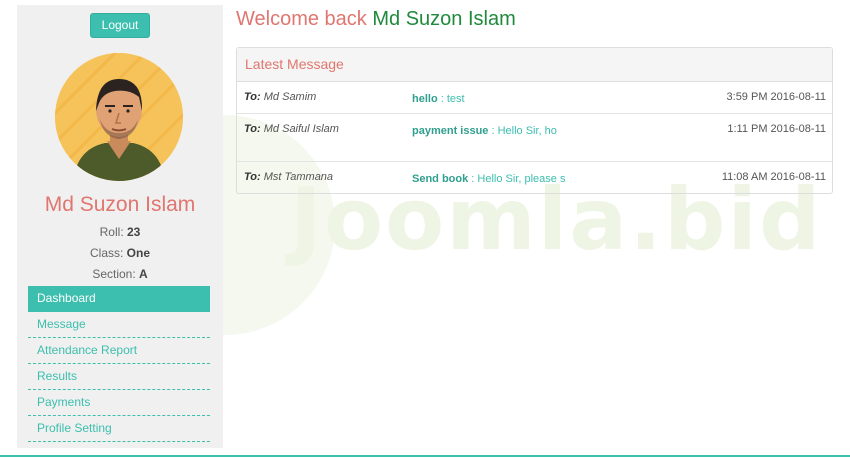  I want to click on roll-info: Roll: 23, so click(120, 232).